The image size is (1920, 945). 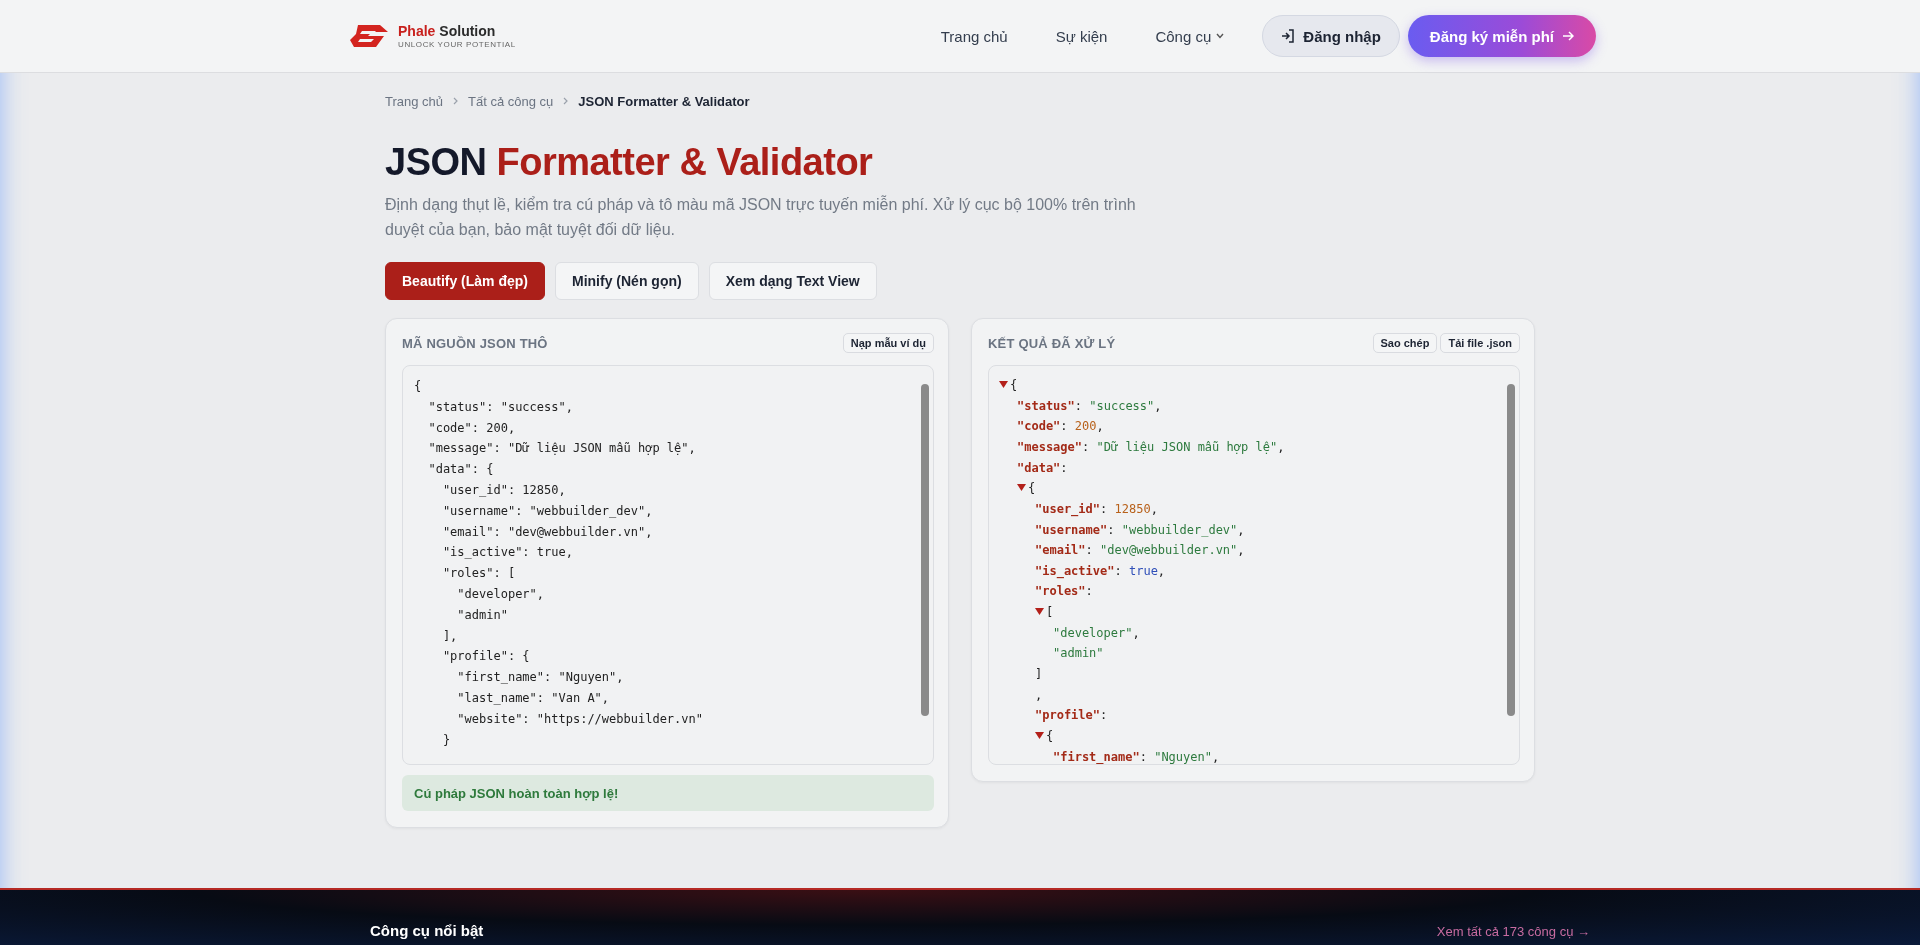 What do you see at coordinates (427, 930) in the screenshot?
I see `footer-heading: Công cụ nổi bật` at bounding box center [427, 930].